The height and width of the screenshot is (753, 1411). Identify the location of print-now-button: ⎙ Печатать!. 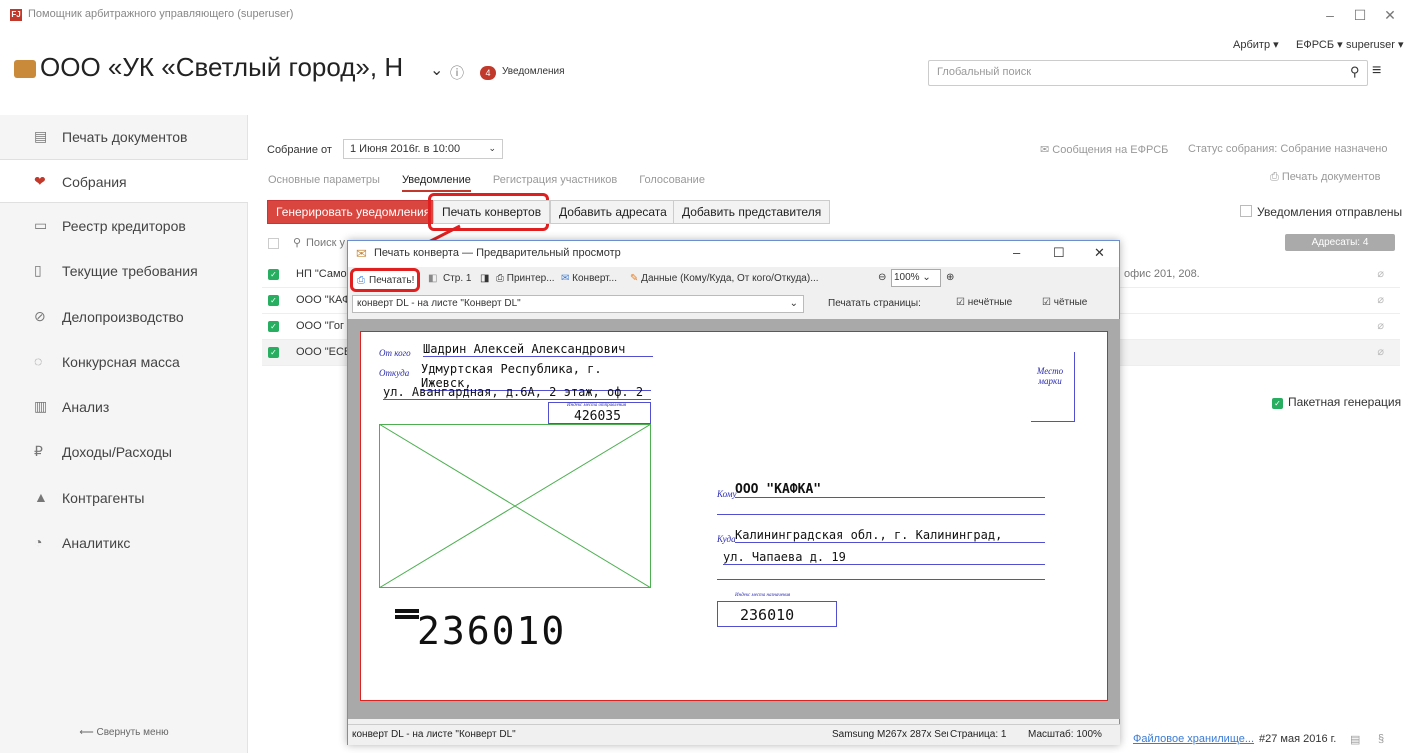
(385, 280).